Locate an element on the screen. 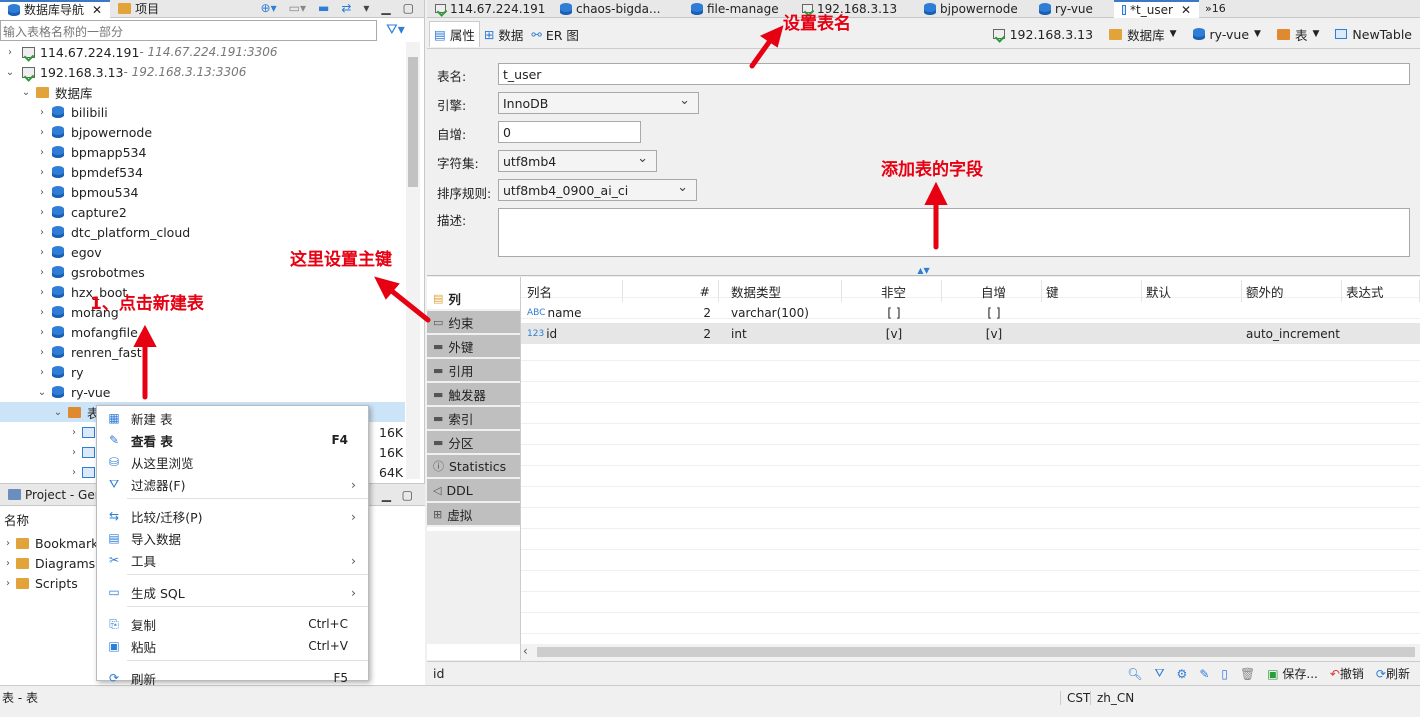  filter-icon: ⛛ is located at coordinates (1159, 673).